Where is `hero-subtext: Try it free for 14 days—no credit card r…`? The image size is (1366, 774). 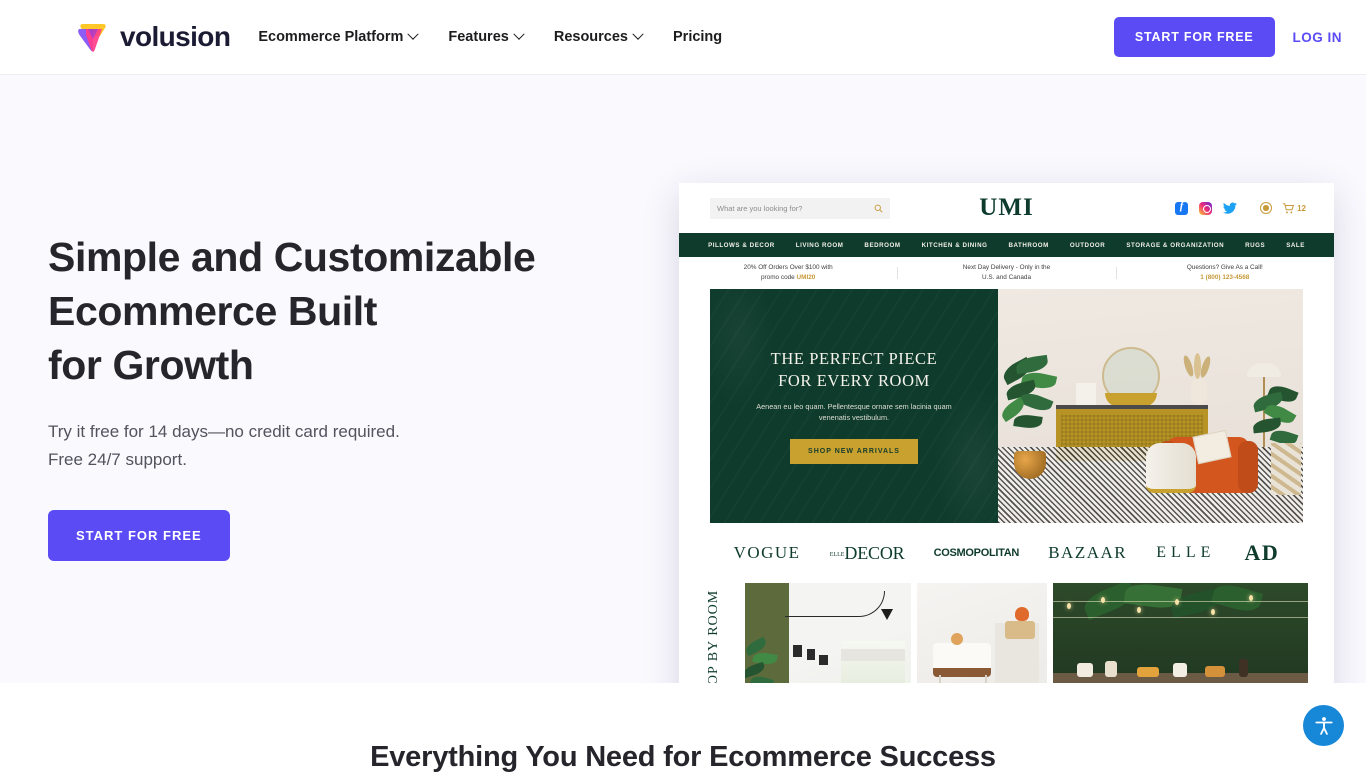
hero-subtext: Try it free for 14 days—no credit card r… is located at coordinates (224, 445).